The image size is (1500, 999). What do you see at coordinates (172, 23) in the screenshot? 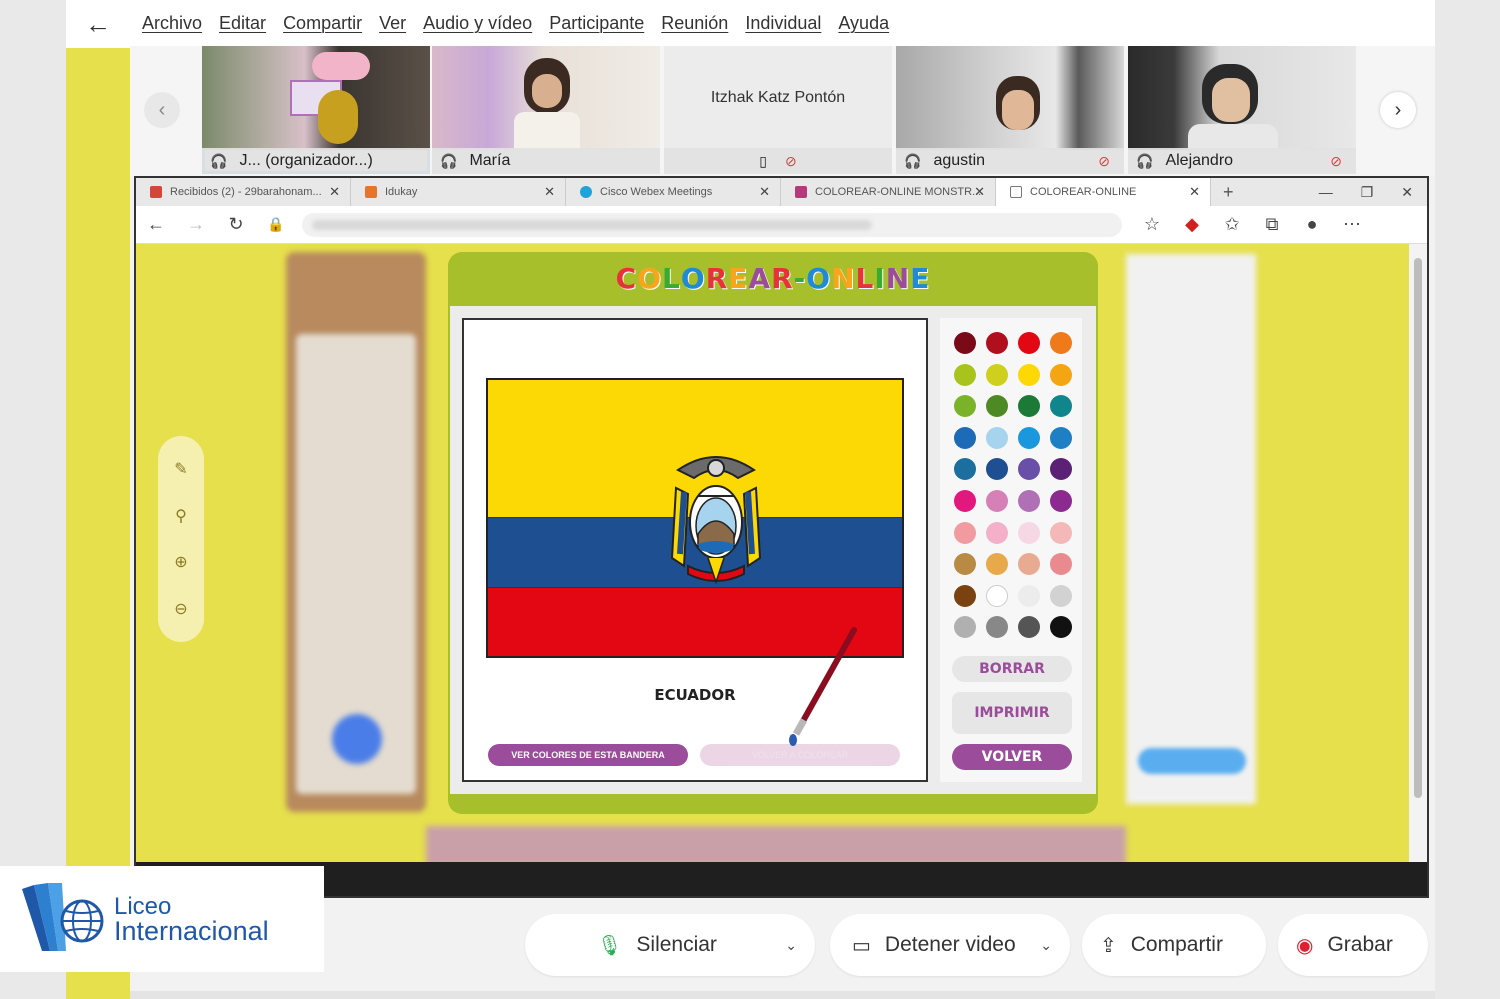
I see `menu-archivo: Archivo` at bounding box center [172, 23].